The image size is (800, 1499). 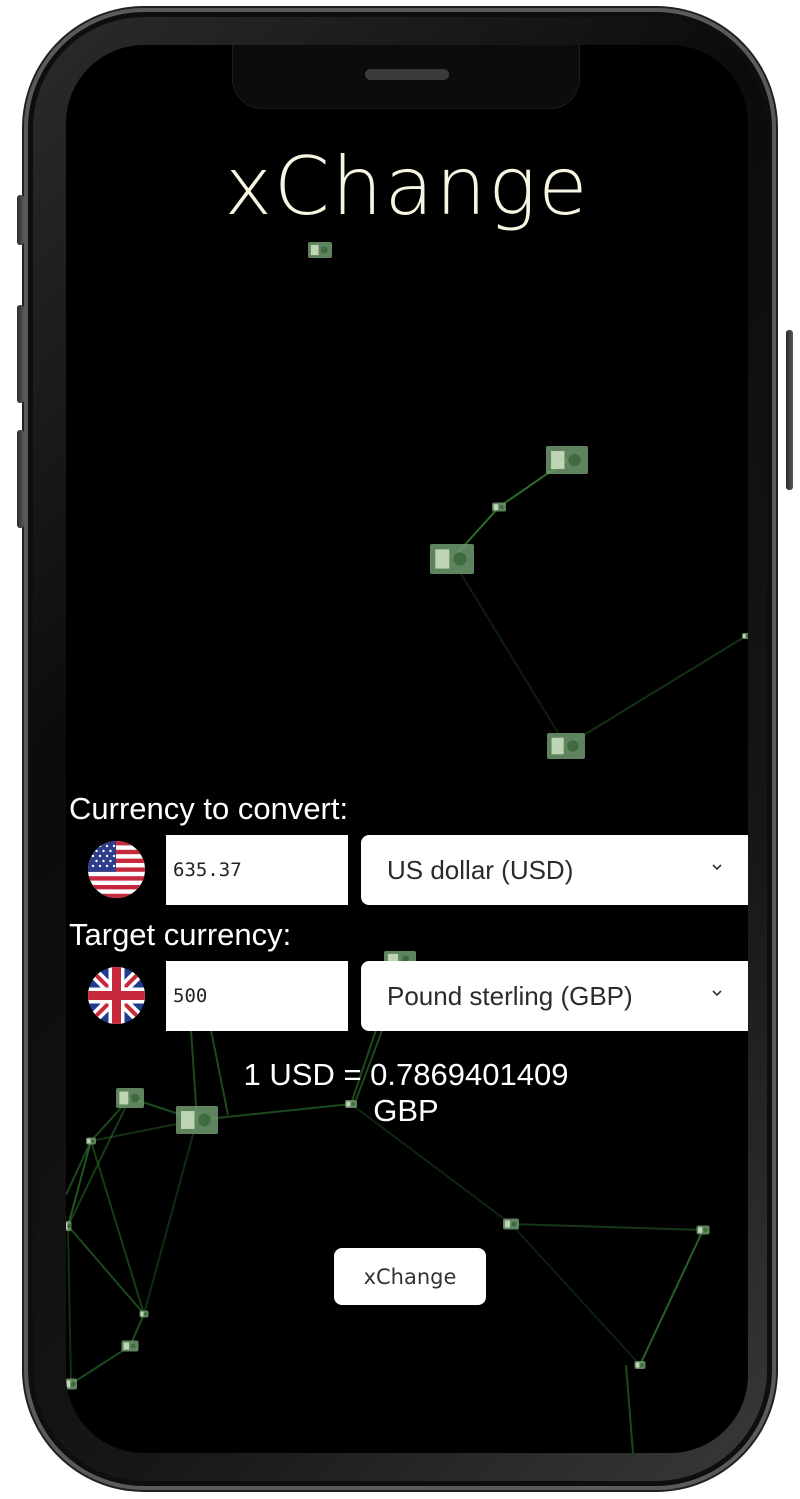 I want to click on target-currency-select: Pound sterling (GBP), so click(x=554, y=996).